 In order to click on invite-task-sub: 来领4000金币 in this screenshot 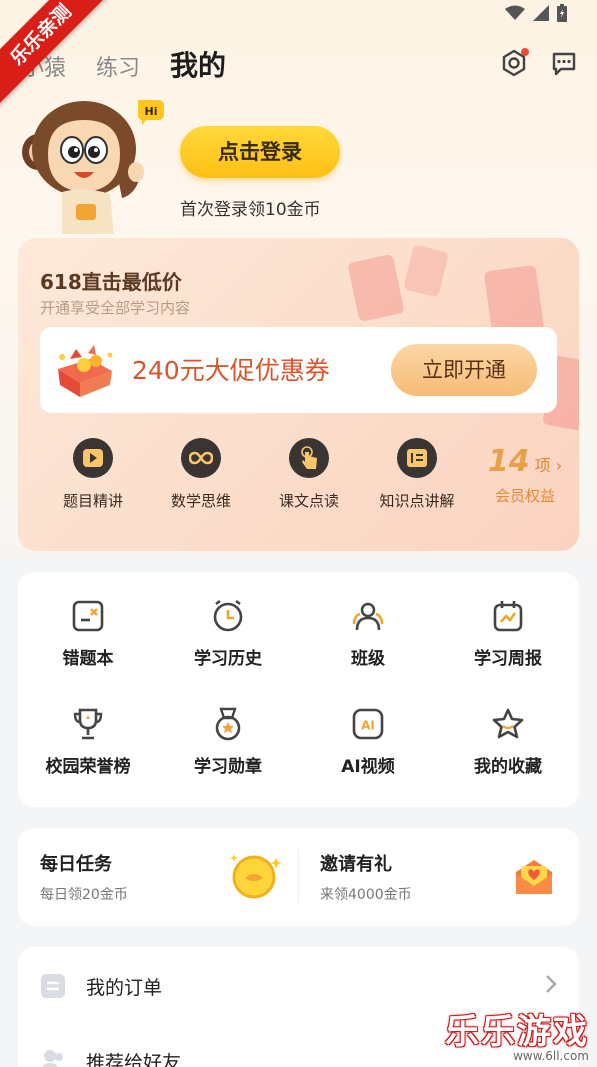, I will do `click(366, 895)`.